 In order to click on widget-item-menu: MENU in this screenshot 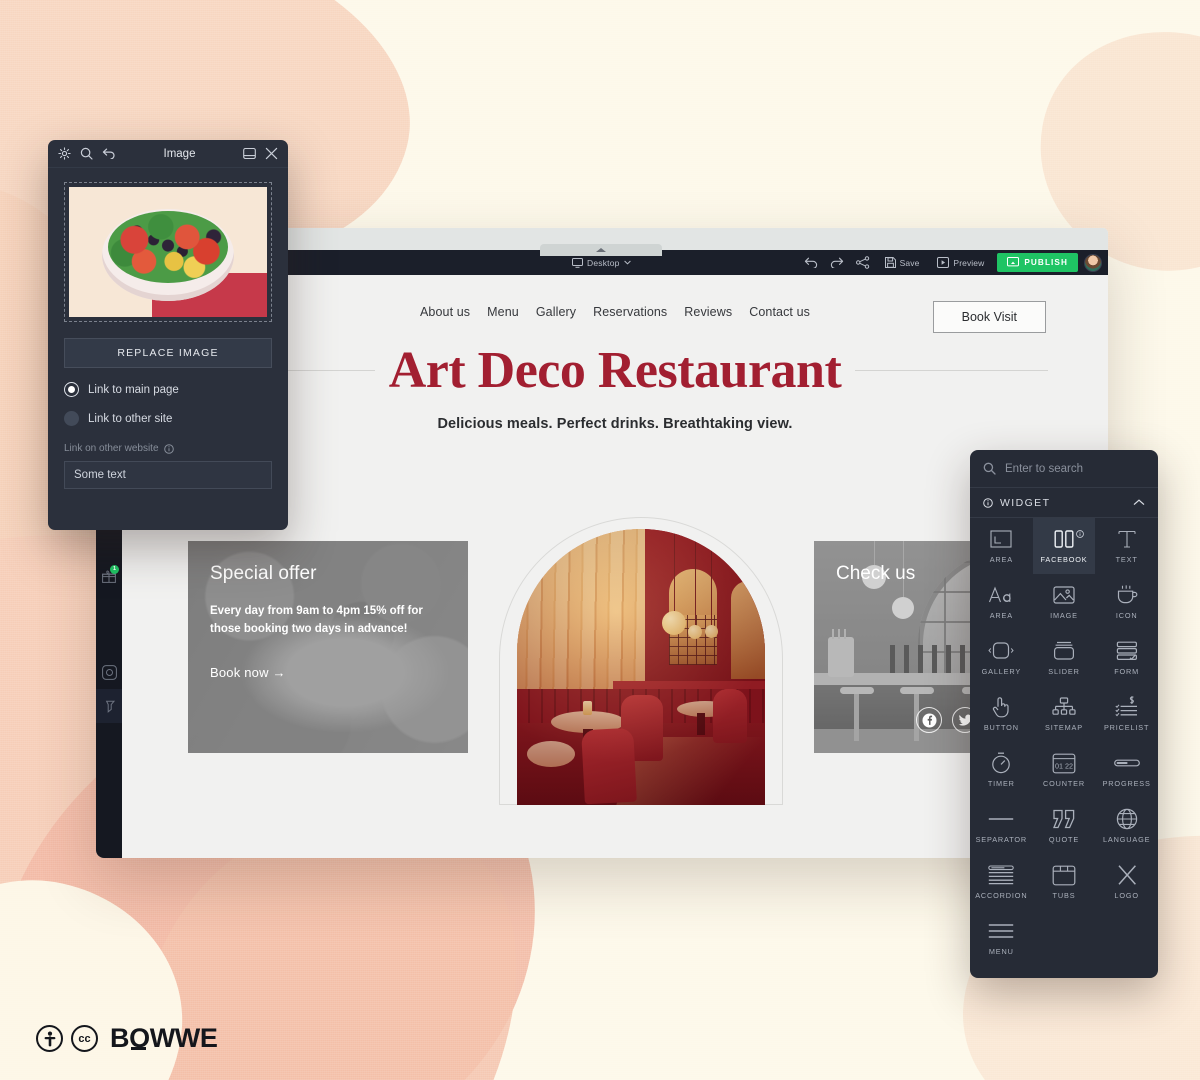, I will do `click(1001, 938)`.